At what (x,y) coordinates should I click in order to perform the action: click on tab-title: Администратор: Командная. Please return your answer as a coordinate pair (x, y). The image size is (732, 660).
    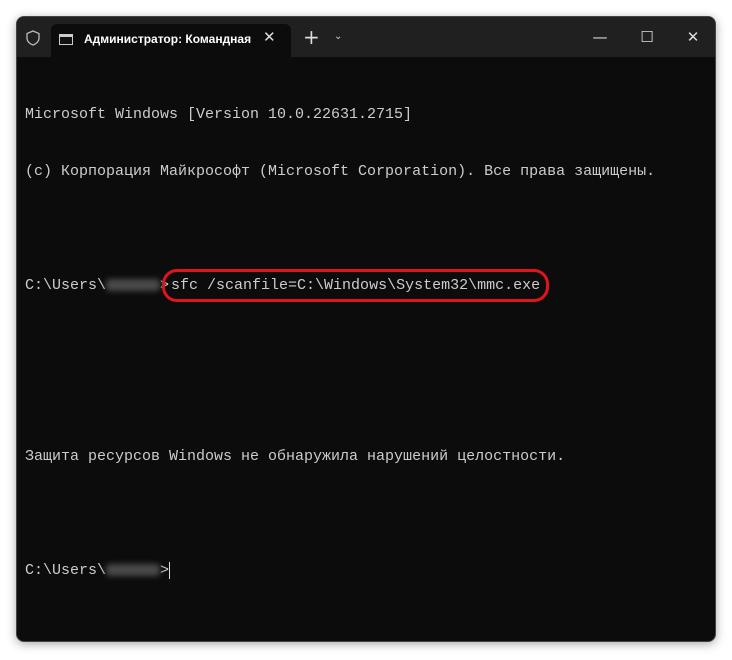
    Looking at the image, I should click on (168, 39).